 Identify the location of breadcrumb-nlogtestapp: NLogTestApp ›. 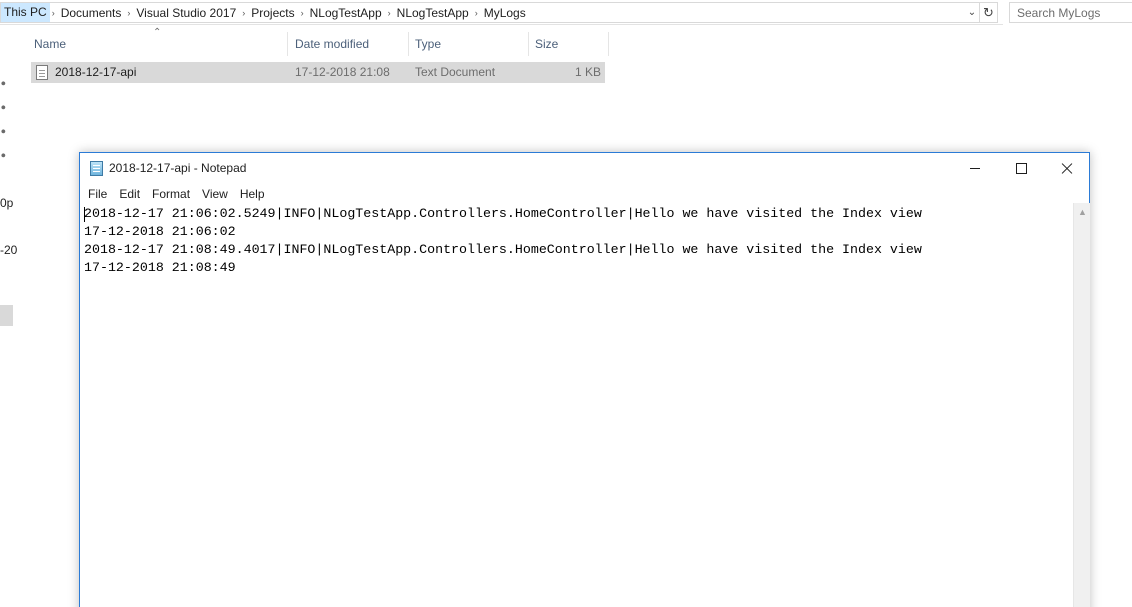
(349, 12).